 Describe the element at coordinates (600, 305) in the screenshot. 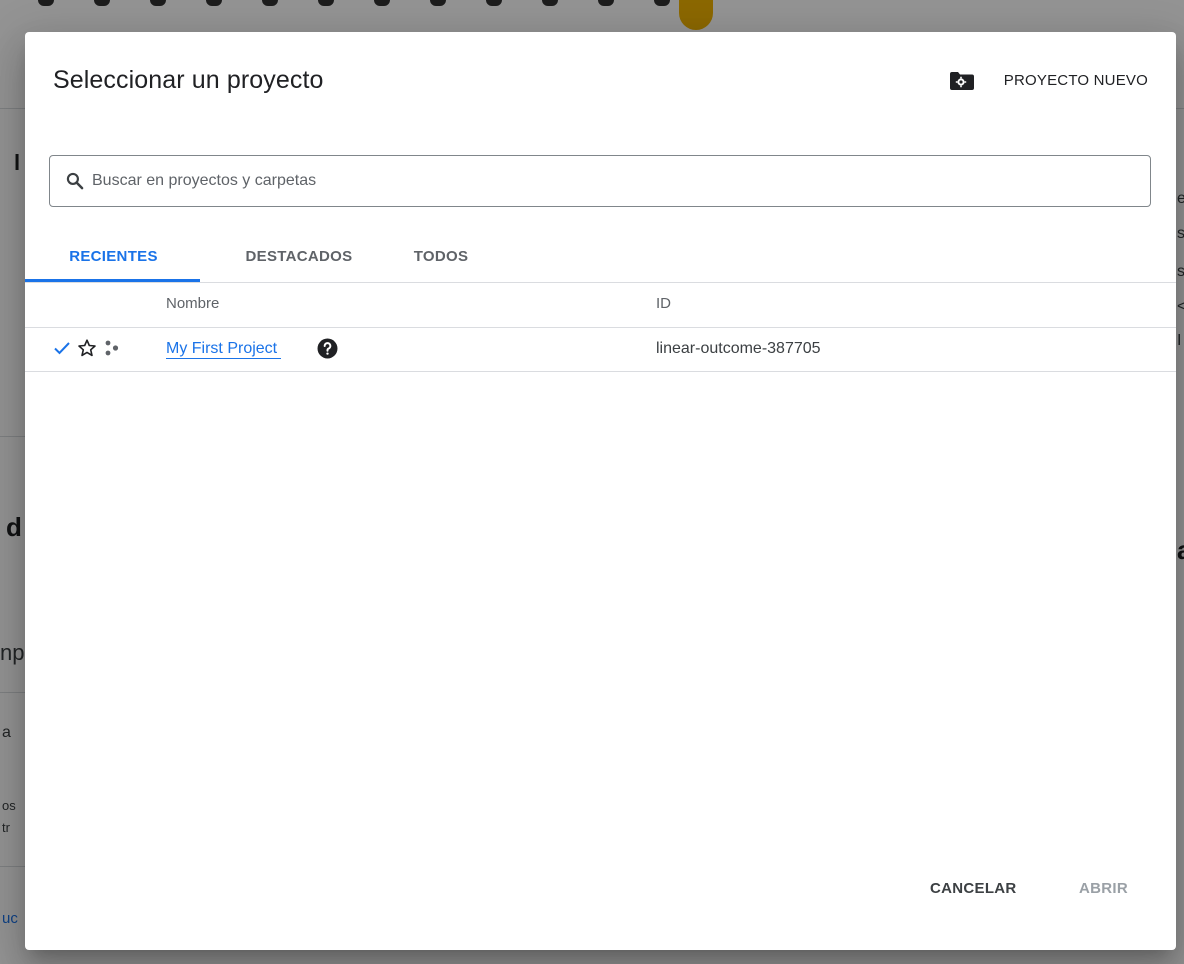

I see `table-header: Nombre ID` at that location.